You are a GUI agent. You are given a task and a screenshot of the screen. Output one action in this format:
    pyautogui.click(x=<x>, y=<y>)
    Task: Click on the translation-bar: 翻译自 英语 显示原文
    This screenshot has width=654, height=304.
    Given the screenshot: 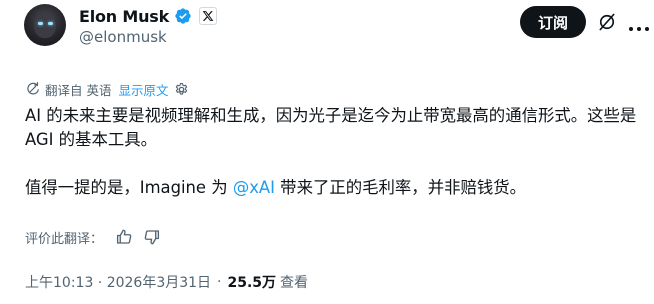 What is the action you would take?
    pyautogui.click(x=107, y=89)
    